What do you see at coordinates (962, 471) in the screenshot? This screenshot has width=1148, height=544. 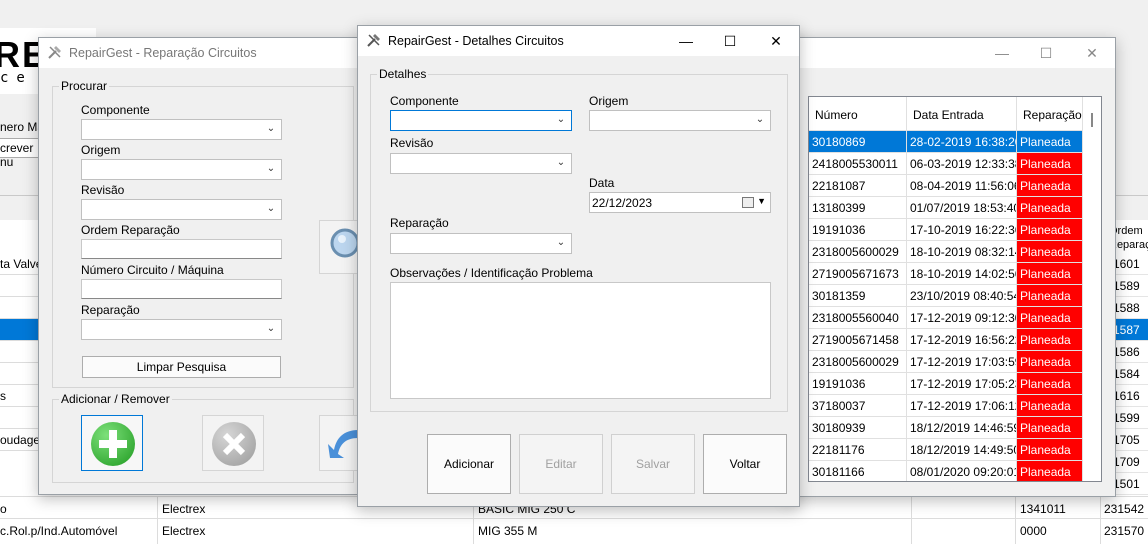 I see `cell-data-entrada: 08/01/2020 09:20:01` at bounding box center [962, 471].